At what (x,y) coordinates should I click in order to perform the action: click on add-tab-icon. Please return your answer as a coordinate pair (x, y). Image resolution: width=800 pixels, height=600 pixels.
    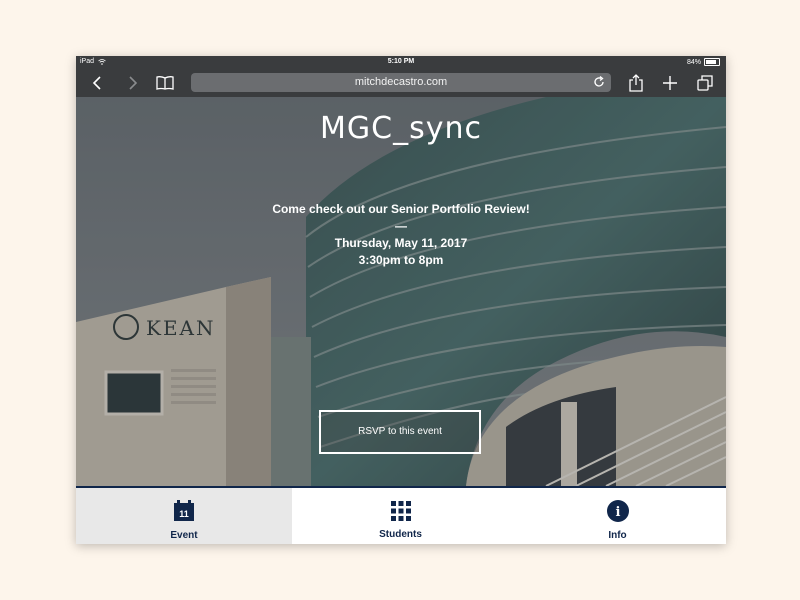
    Looking at the image, I should click on (670, 83).